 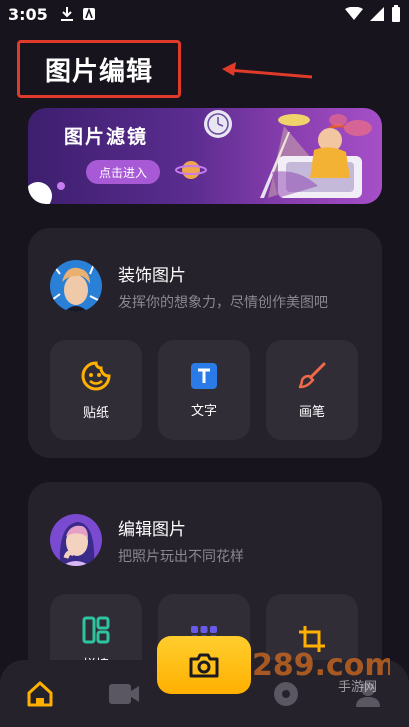 What do you see at coordinates (96, 629) in the screenshot?
I see `collage-icon` at bounding box center [96, 629].